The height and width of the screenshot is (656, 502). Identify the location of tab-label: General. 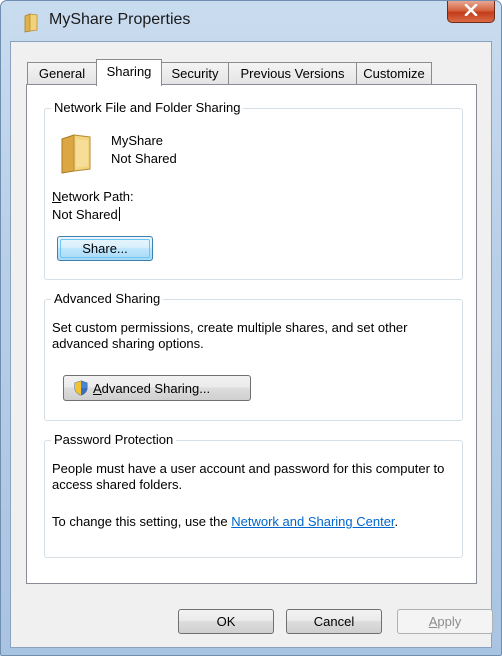
(62, 73).